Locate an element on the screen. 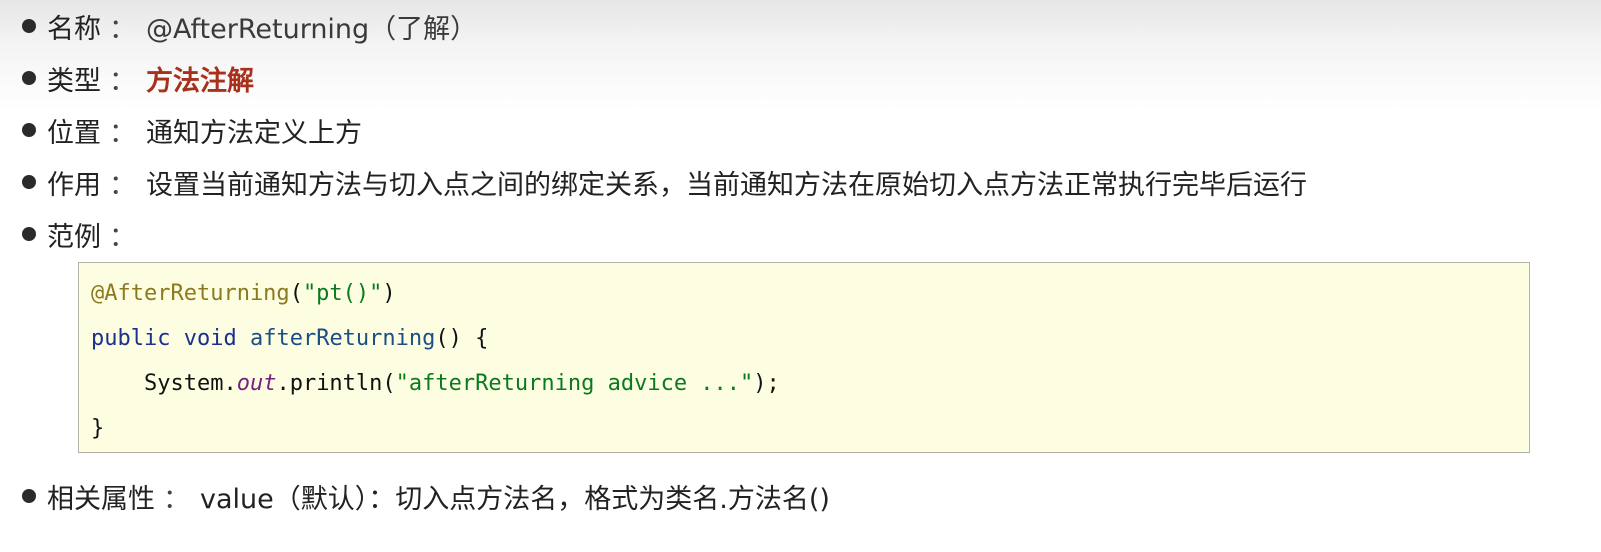 The image size is (1601, 552). code-keyword-void: void is located at coordinates (210, 338).